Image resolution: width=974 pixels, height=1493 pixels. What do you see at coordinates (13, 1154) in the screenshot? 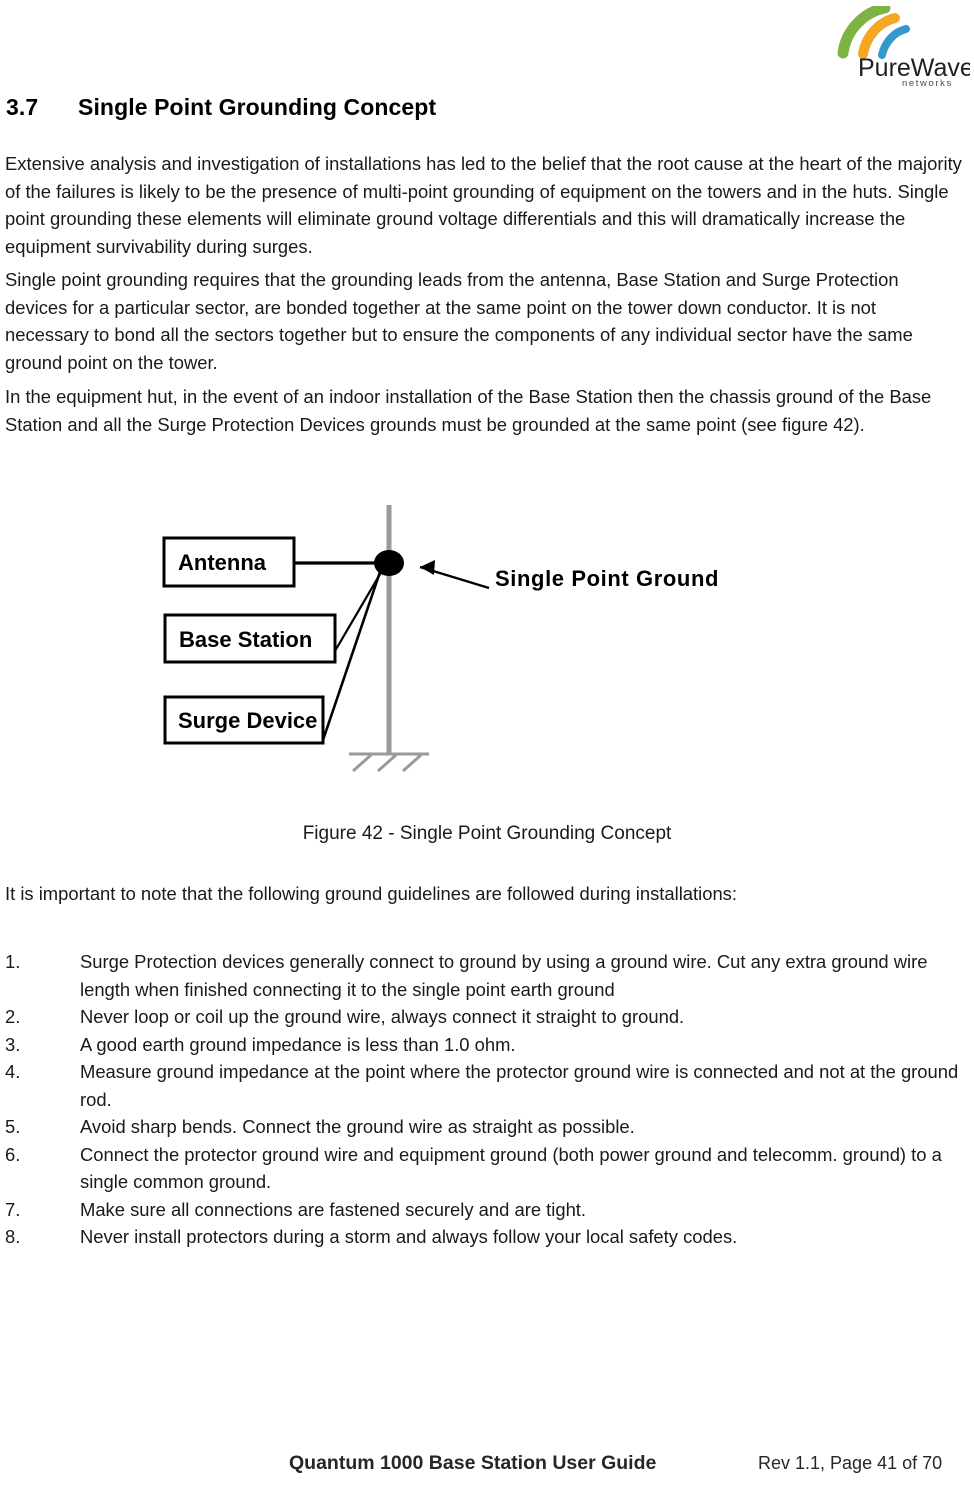
I see `list-item-number: 6.` at bounding box center [13, 1154].